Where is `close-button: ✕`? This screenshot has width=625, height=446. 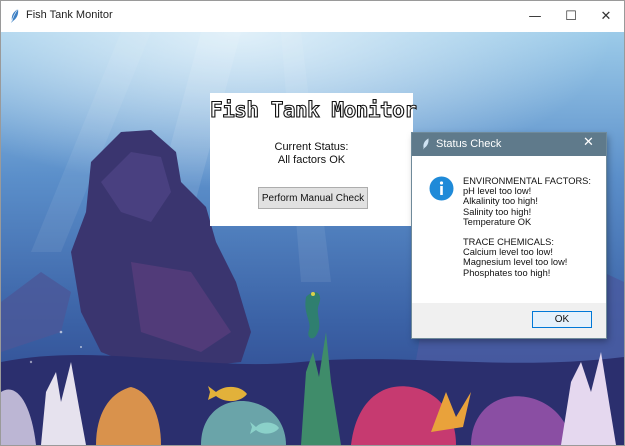
close-button: ✕ is located at coordinates (606, 16).